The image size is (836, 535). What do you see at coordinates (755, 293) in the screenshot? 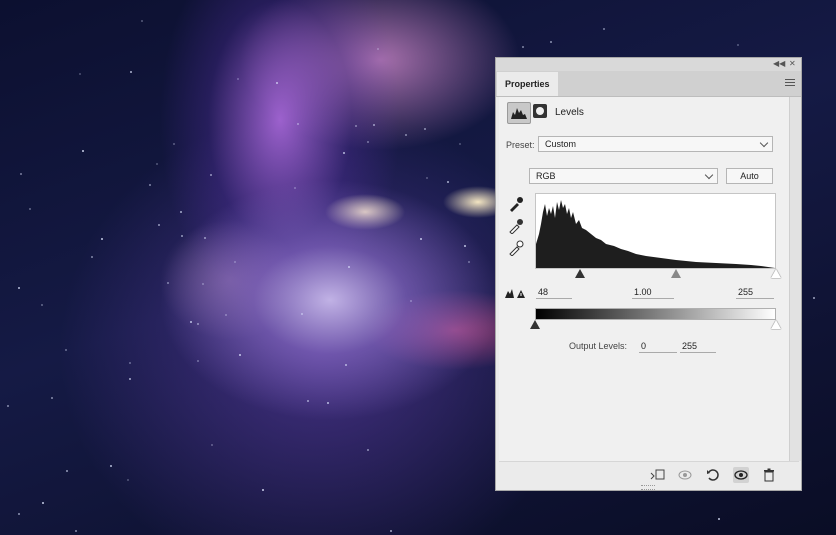
I see `input-white-value: 255` at bounding box center [755, 293].